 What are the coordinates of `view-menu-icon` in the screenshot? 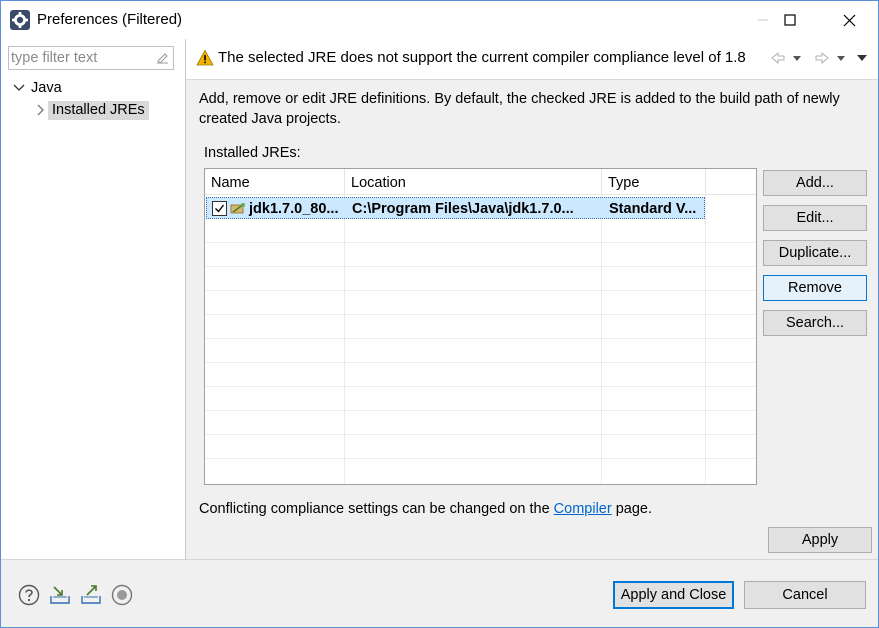 It's located at (862, 58).